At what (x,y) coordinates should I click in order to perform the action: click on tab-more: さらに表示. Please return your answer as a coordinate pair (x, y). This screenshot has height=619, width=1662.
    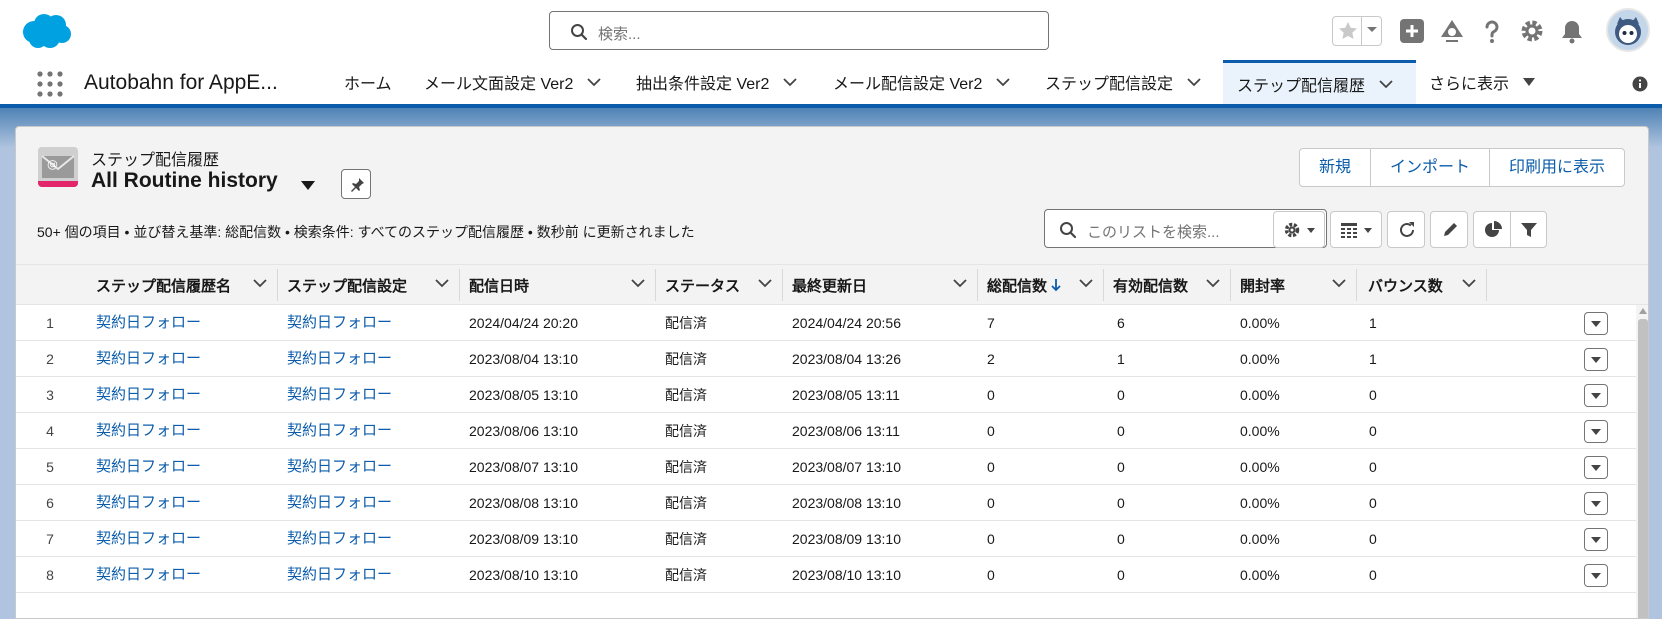
    Looking at the image, I should click on (1482, 82).